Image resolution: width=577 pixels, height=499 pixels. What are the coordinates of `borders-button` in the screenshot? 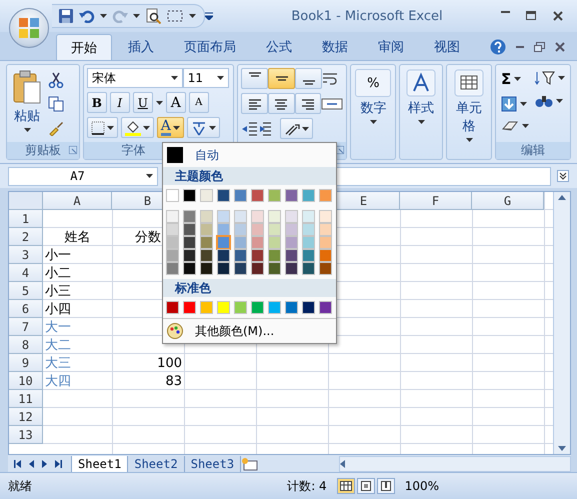 It's located at (102, 127).